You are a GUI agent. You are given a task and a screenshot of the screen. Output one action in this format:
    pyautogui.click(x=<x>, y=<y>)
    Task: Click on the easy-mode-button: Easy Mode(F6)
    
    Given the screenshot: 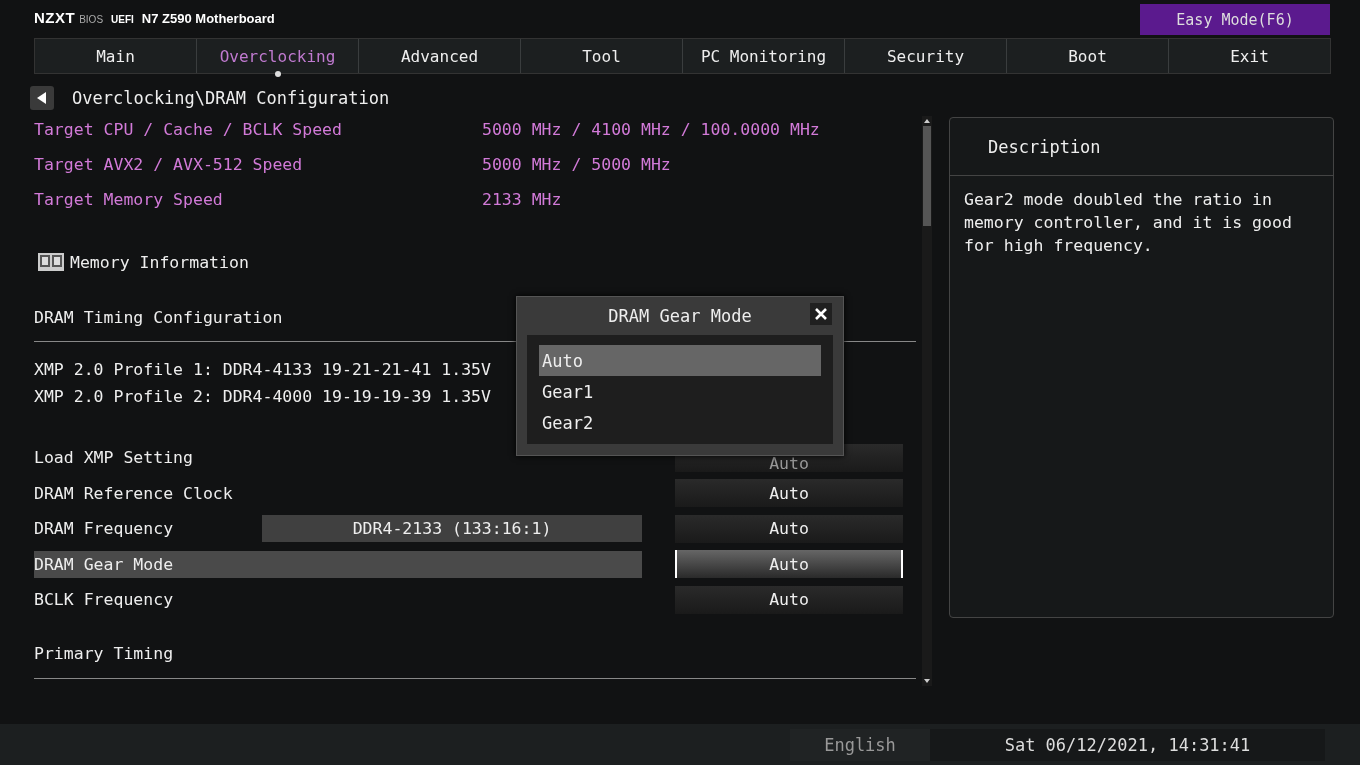 What is the action you would take?
    pyautogui.click(x=1235, y=19)
    